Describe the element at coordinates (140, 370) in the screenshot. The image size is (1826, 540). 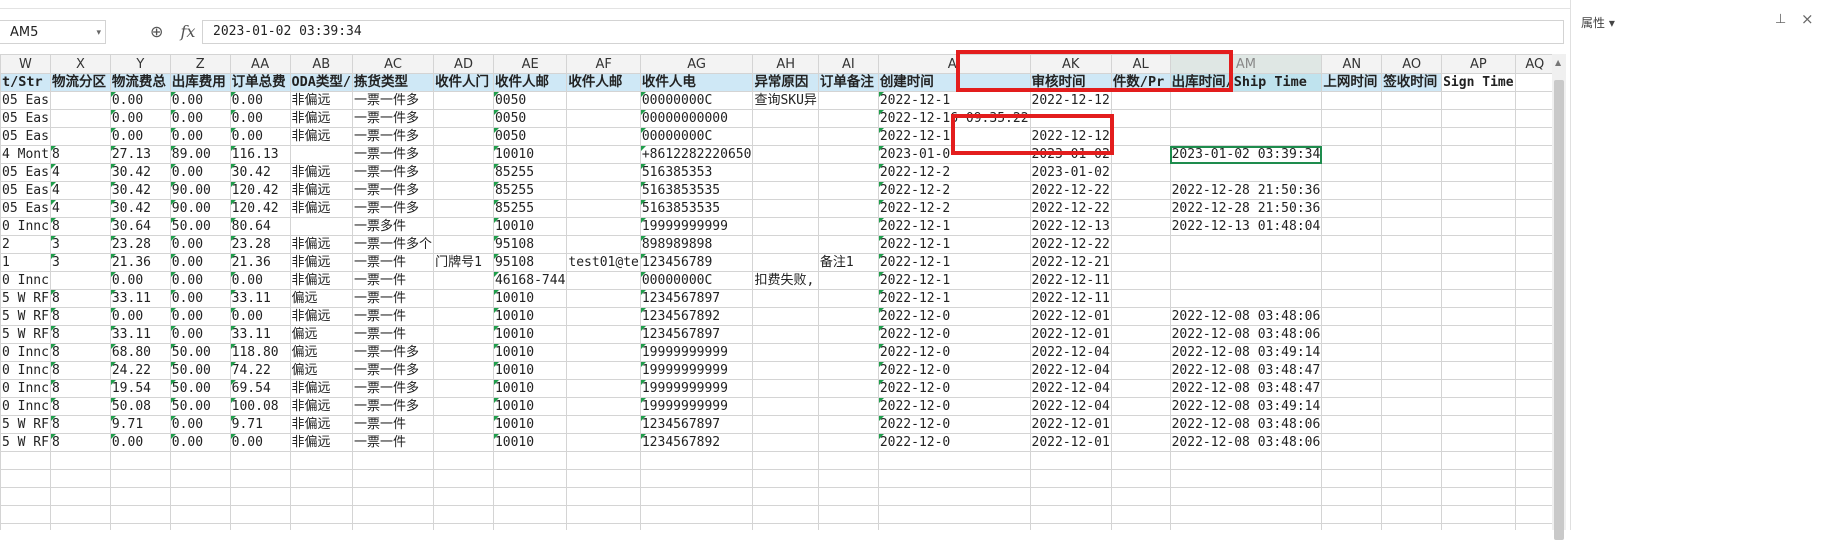
I see `cell: 24.22` at that location.